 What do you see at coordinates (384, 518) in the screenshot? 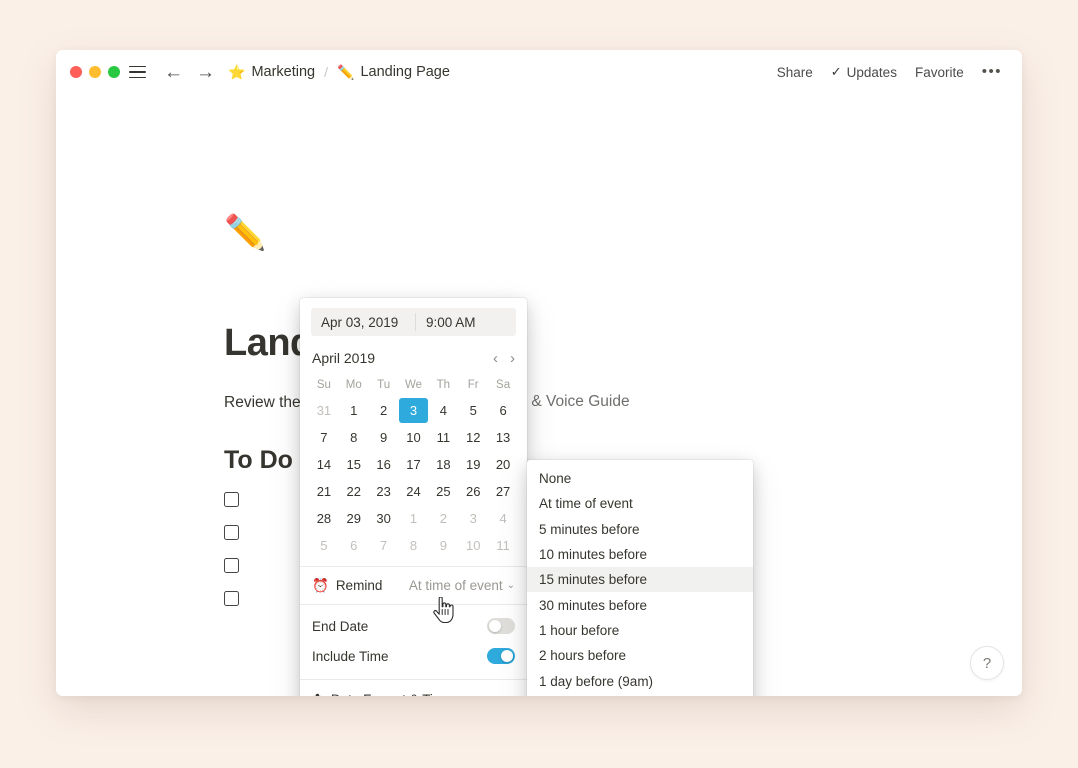
I see `calendar-day: 30` at bounding box center [384, 518].